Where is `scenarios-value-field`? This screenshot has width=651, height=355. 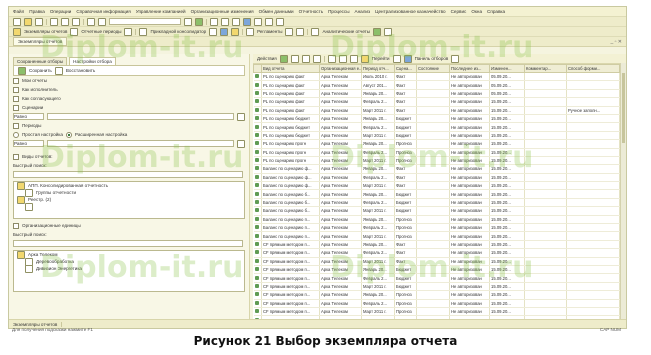 scenarios-value-field is located at coordinates (141, 116).